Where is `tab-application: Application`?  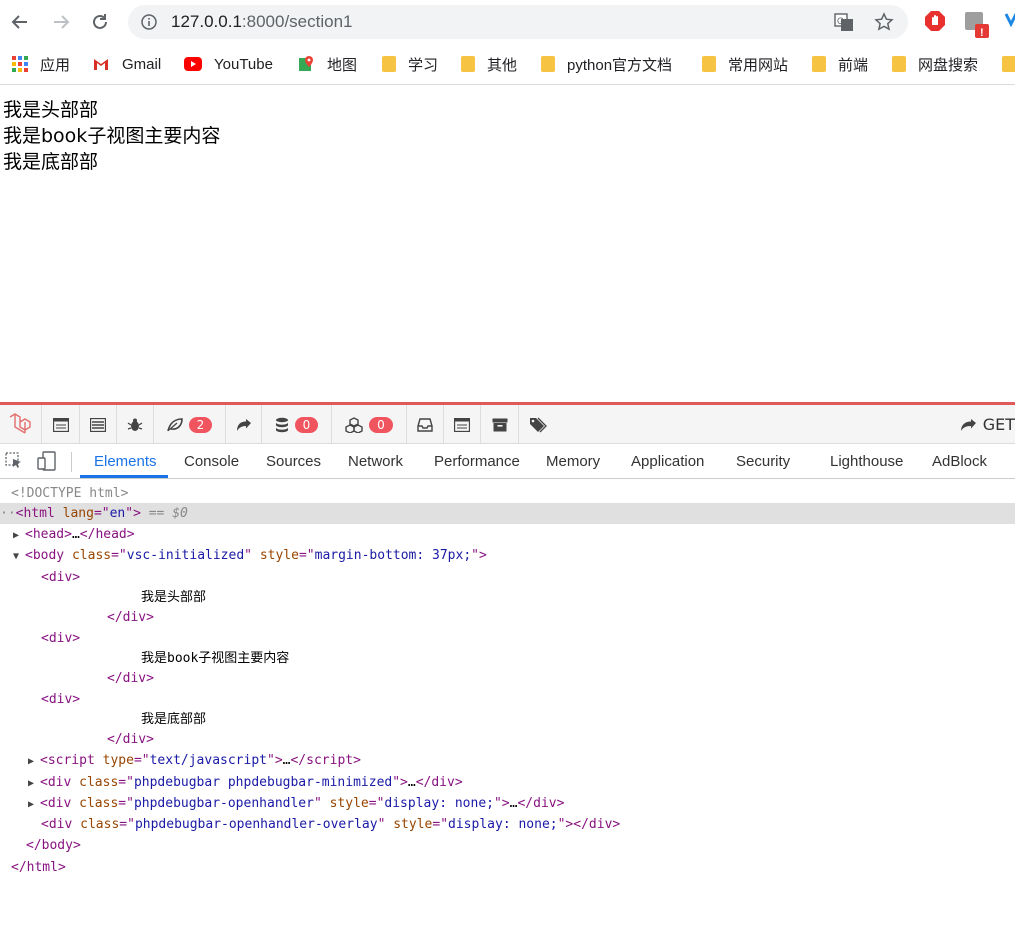 tab-application: Application is located at coordinates (667, 461).